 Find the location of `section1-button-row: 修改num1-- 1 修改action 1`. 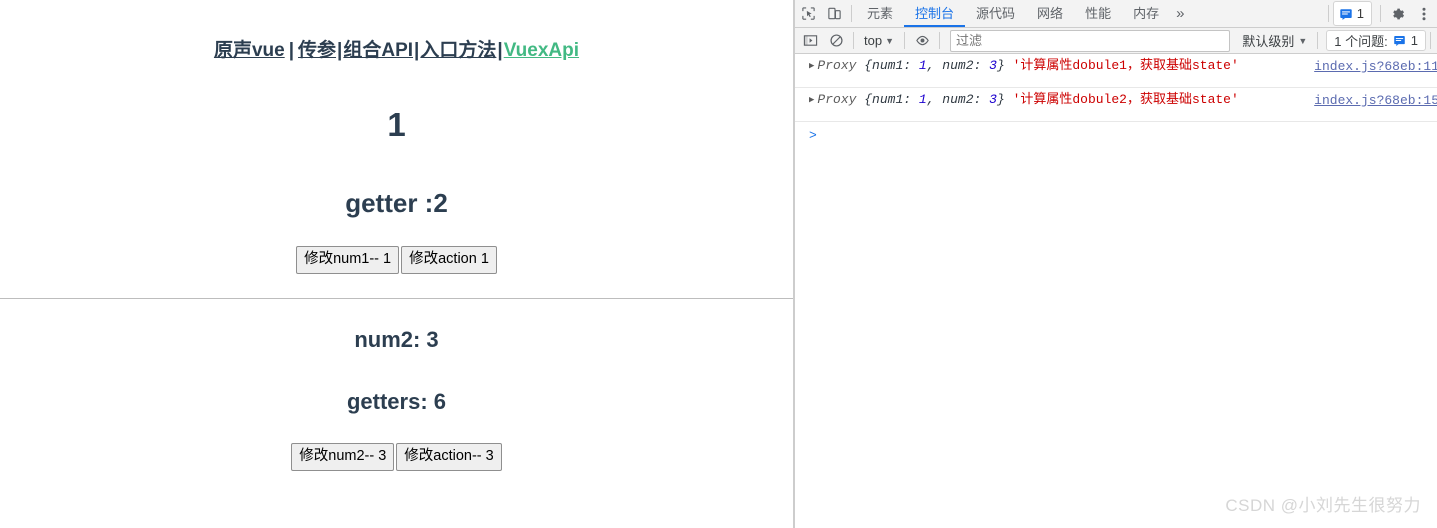

section1-button-row: 修改num1-- 1 修改action 1 is located at coordinates (396, 260).